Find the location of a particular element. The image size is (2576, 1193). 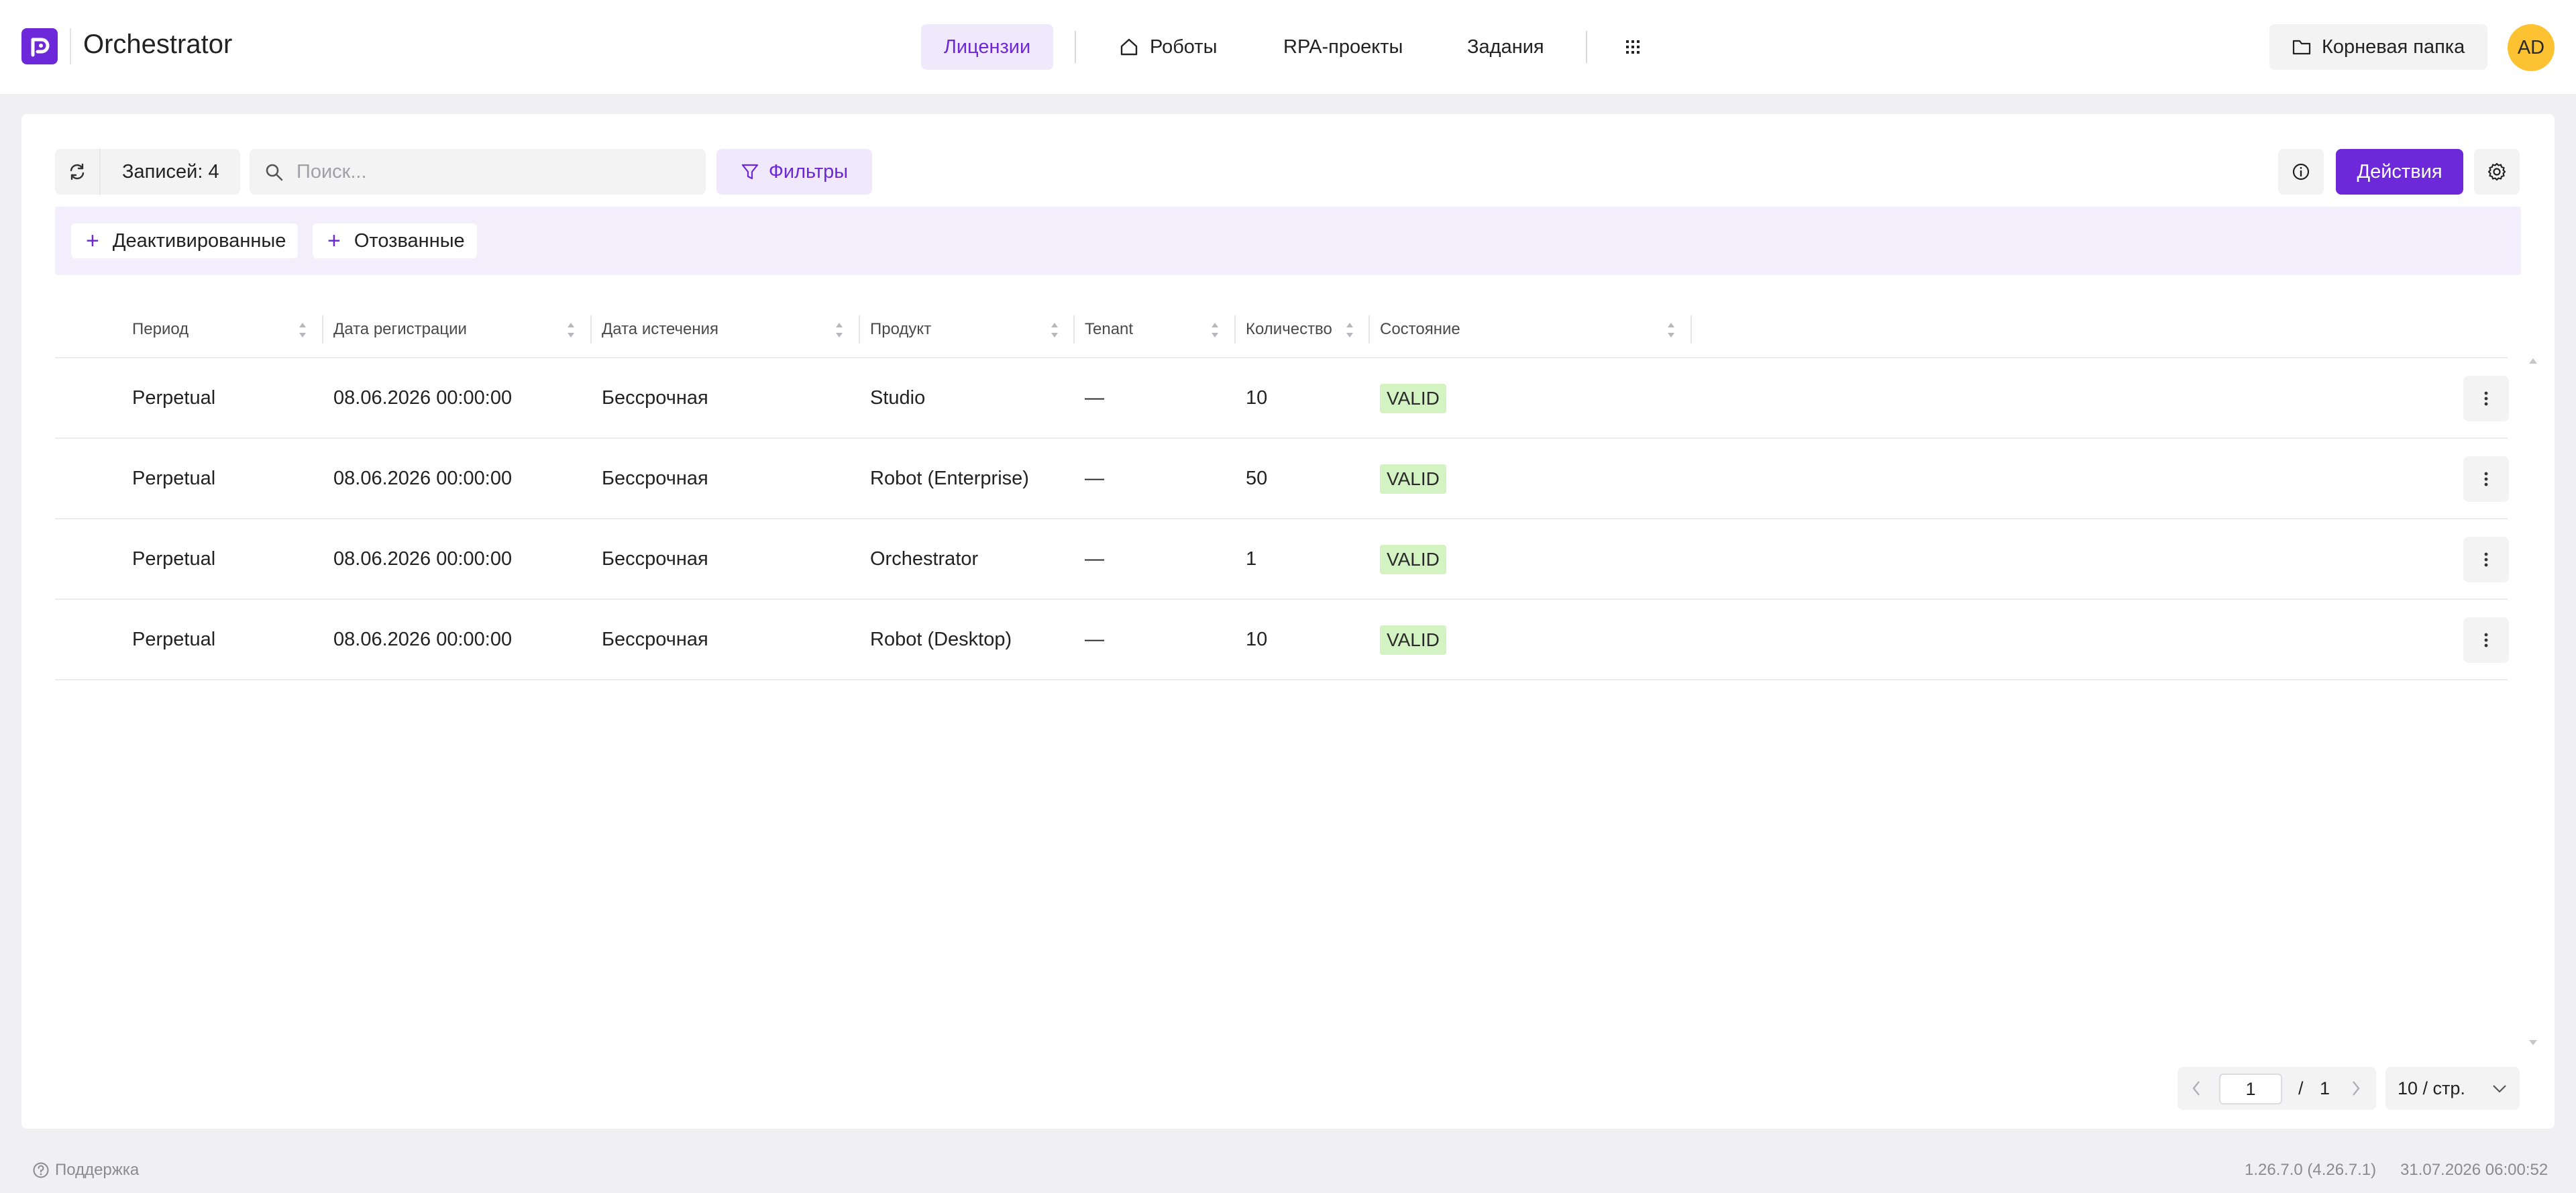

plus-icon: + is located at coordinates (92, 241).